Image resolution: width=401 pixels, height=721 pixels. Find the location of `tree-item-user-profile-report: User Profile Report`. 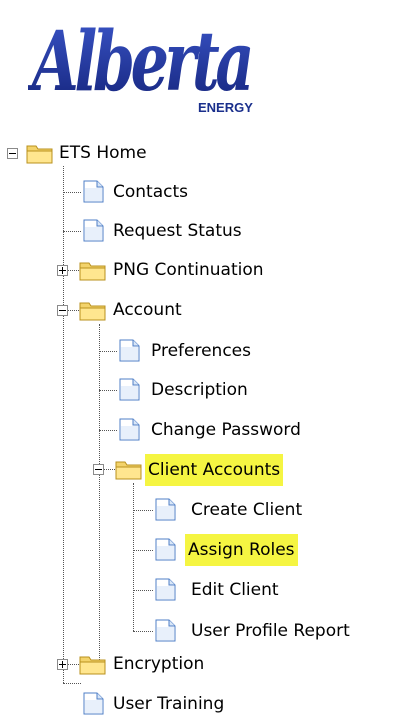

tree-item-user-profile-report: User Profile Report is located at coordinates (270, 631).